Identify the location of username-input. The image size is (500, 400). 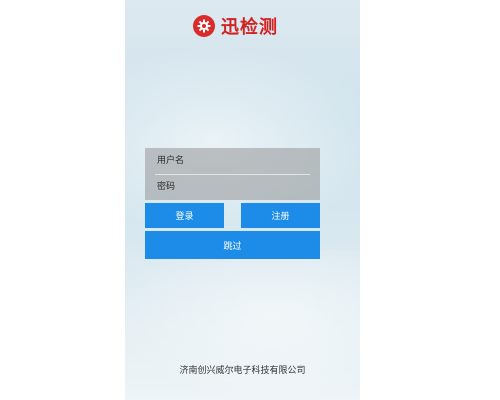
(232, 161).